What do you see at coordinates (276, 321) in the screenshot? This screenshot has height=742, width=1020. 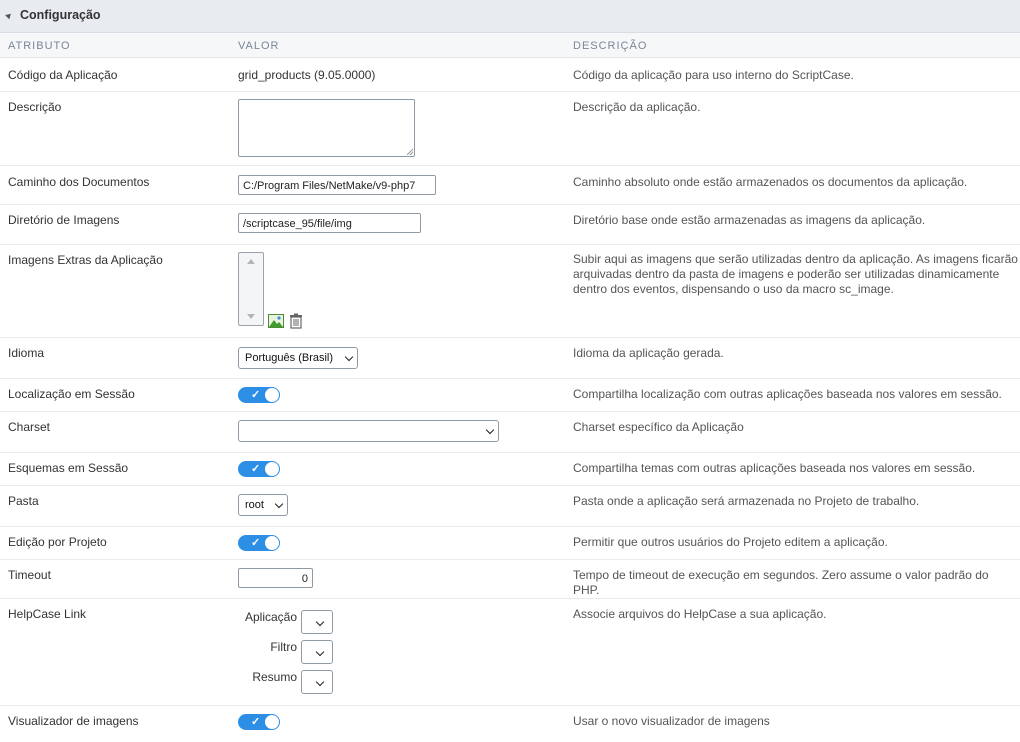 I see `image-add-icon` at bounding box center [276, 321].